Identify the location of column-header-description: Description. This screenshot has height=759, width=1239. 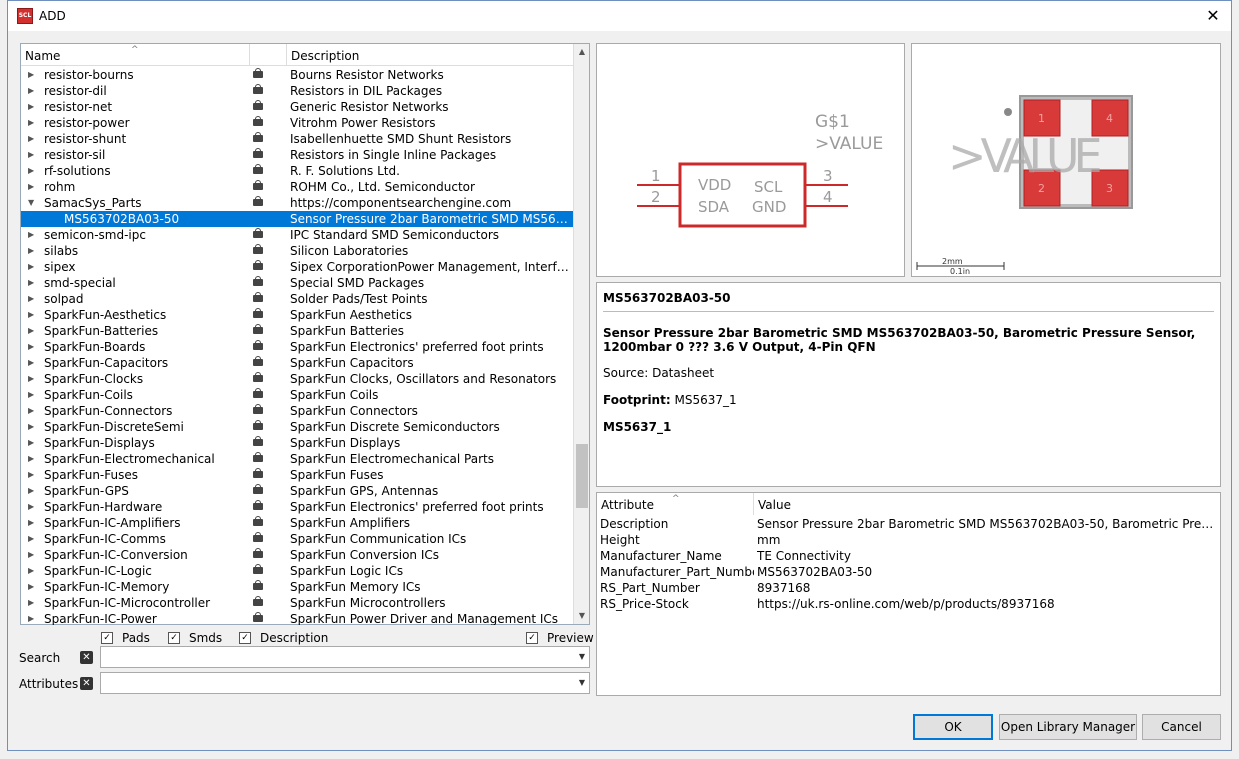
(430, 55).